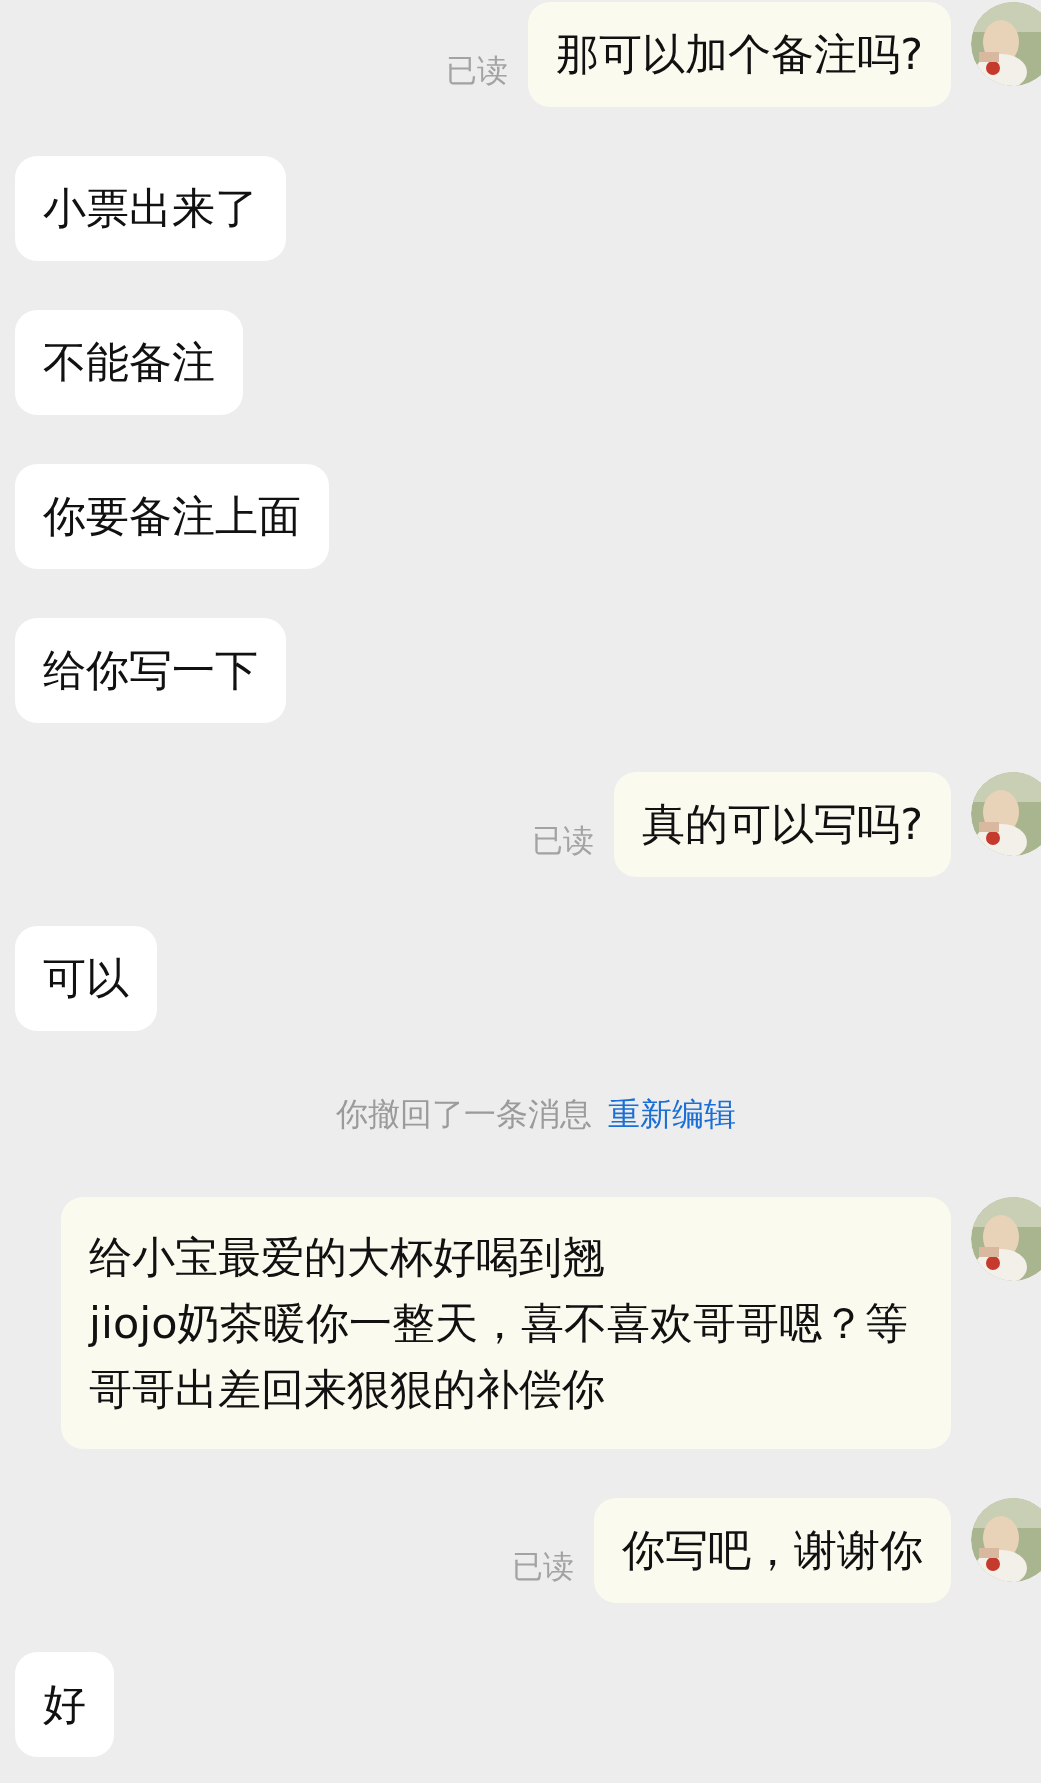 This screenshot has height=1783, width=1041. Describe the element at coordinates (782, 824) in the screenshot. I see `message-bubble: 真的可以写吗?` at that location.